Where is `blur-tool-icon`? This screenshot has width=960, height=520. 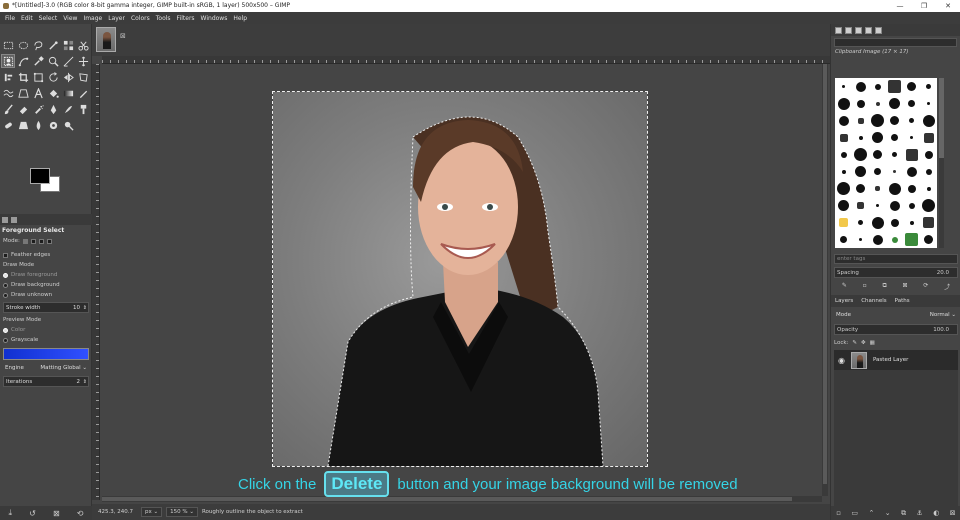 blur-tool-icon is located at coordinates (38, 125).